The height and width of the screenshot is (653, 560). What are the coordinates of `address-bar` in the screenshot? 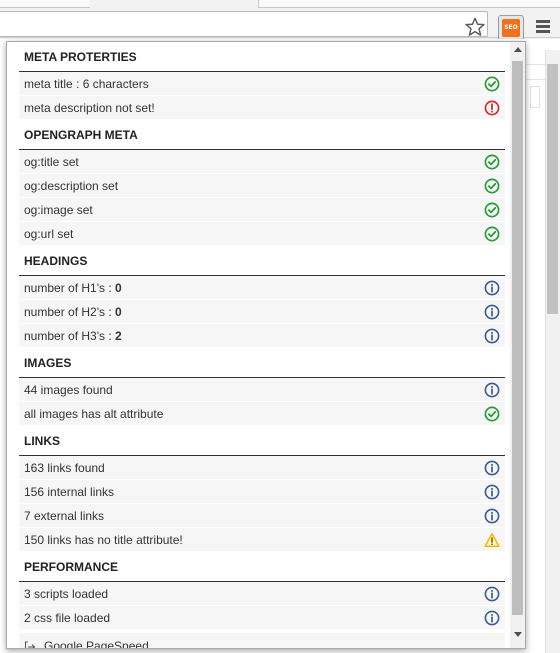 It's located at (244, 24).